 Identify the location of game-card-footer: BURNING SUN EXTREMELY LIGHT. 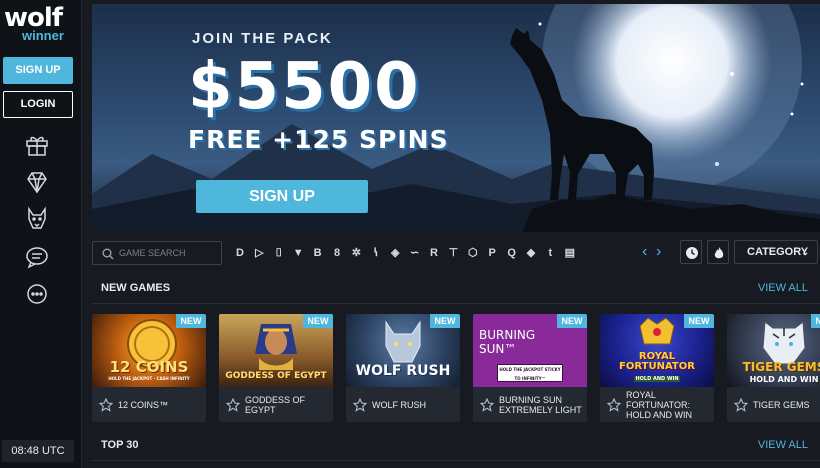
(530, 404).